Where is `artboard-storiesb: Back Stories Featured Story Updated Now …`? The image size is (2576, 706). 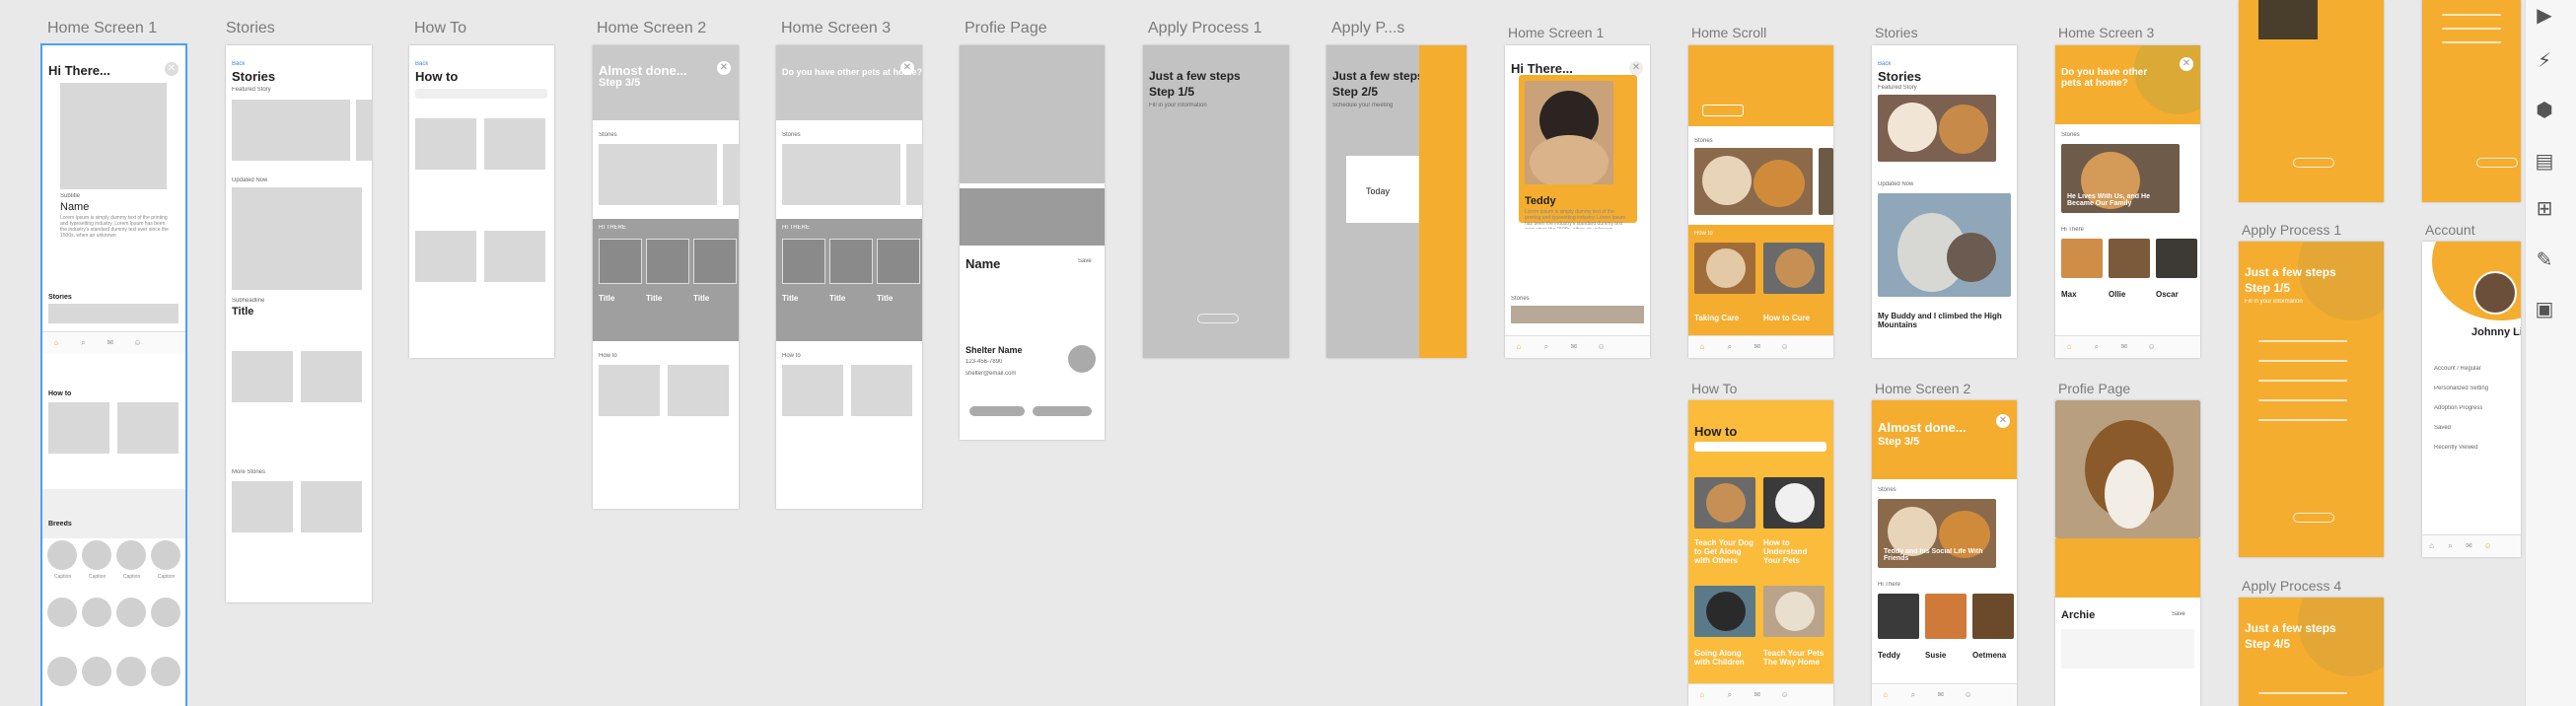 artboard-storiesb: Back Stories Featured Story Updated Now … is located at coordinates (1944, 201).